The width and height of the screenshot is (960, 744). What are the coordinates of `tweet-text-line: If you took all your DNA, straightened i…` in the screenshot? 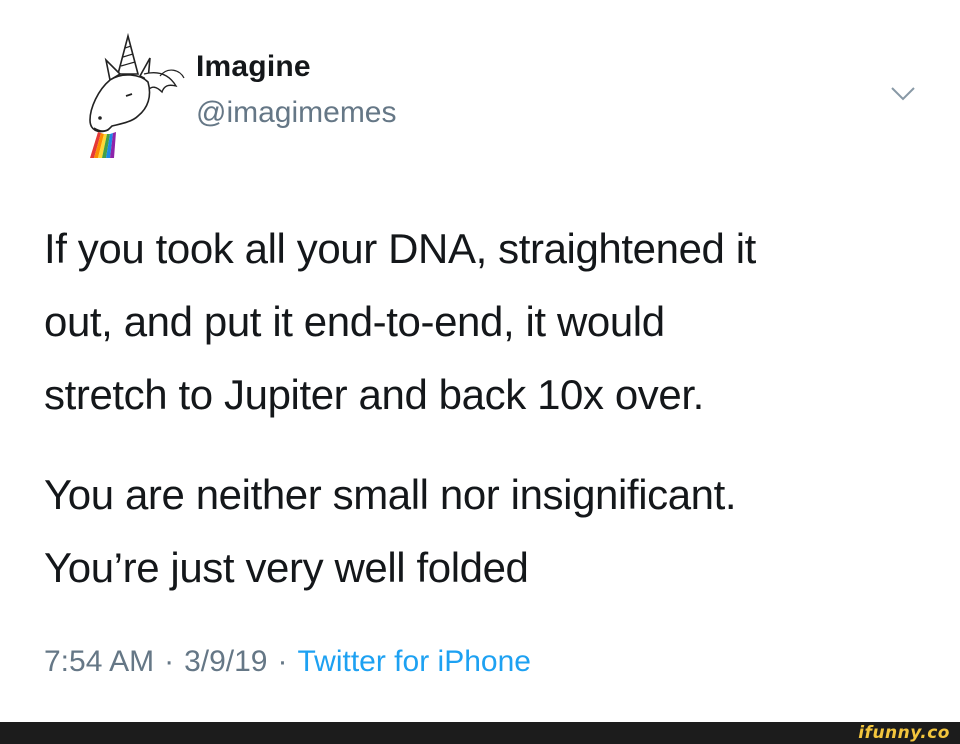 It's located at (400, 248).